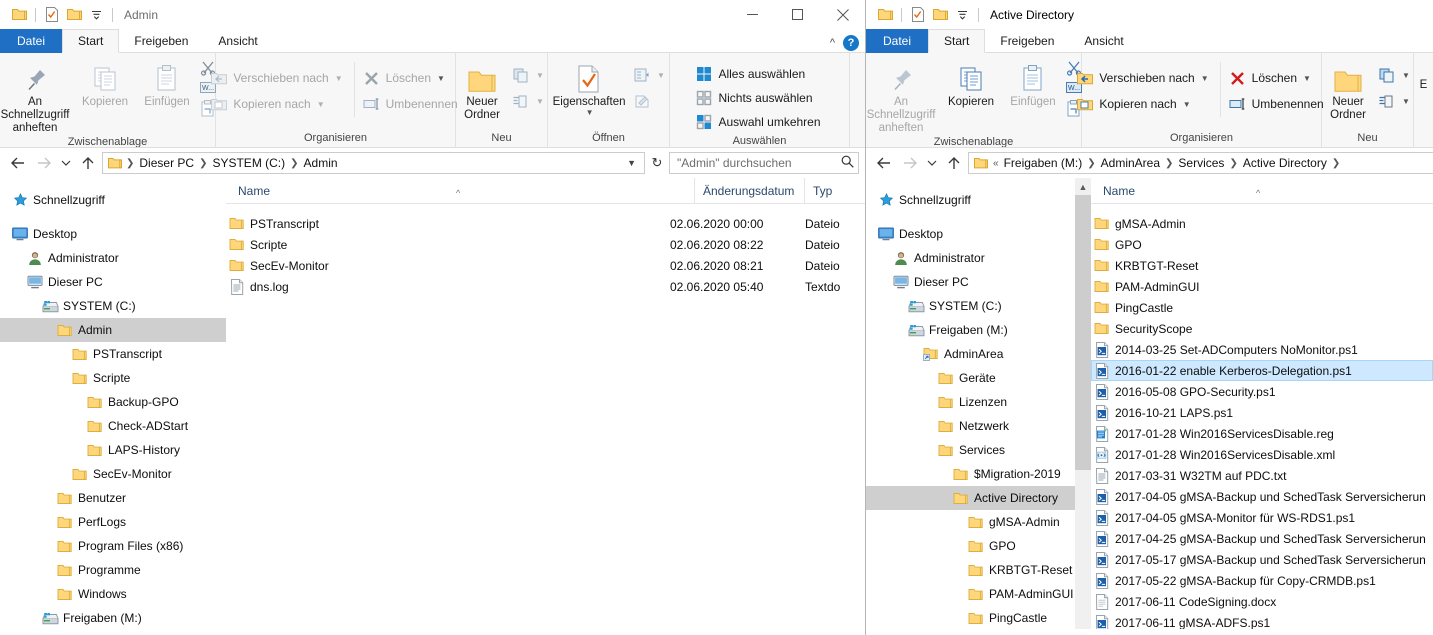 The width and height of the screenshot is (1433, 635). What do you see at coordinates (970, 546) in the screenshot?
I see `tree-item-gpo: GPO` at bounding box center [970, 546].